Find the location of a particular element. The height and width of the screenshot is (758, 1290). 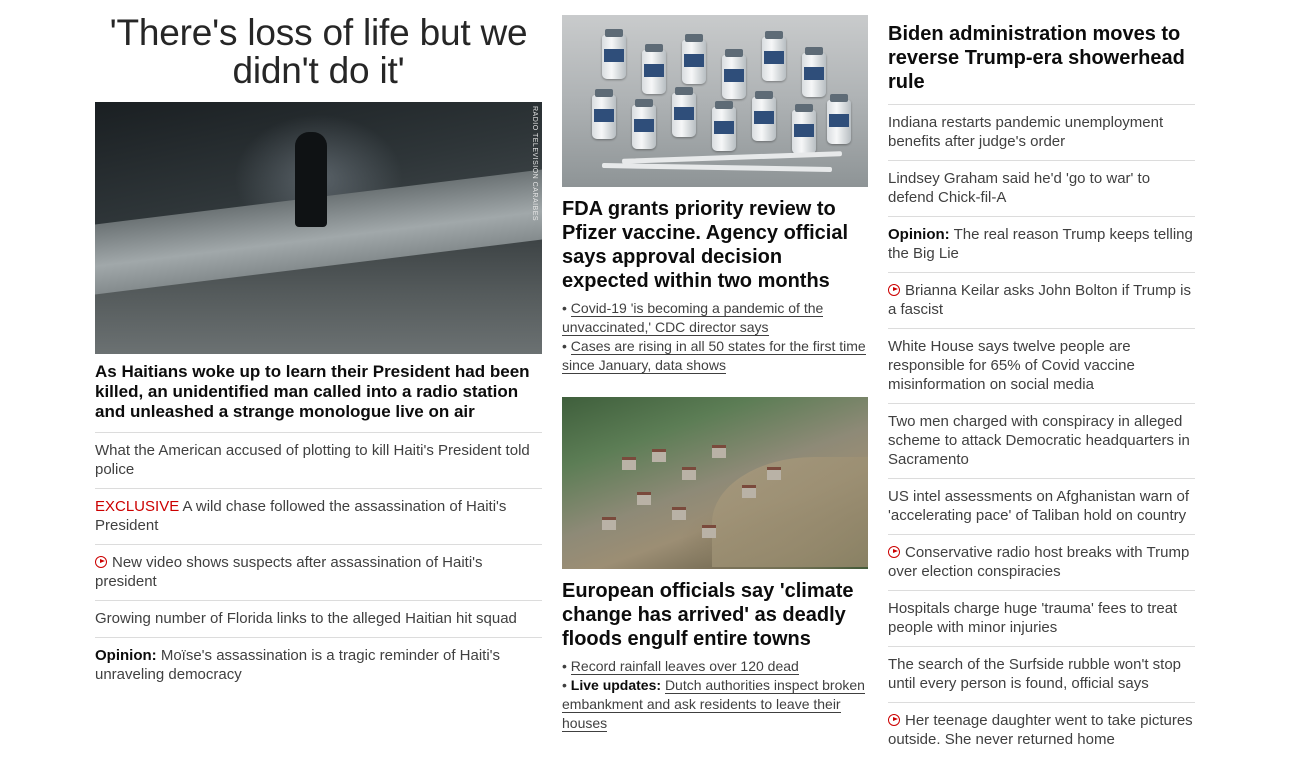

flood-water is located at coordinates (790, 512).